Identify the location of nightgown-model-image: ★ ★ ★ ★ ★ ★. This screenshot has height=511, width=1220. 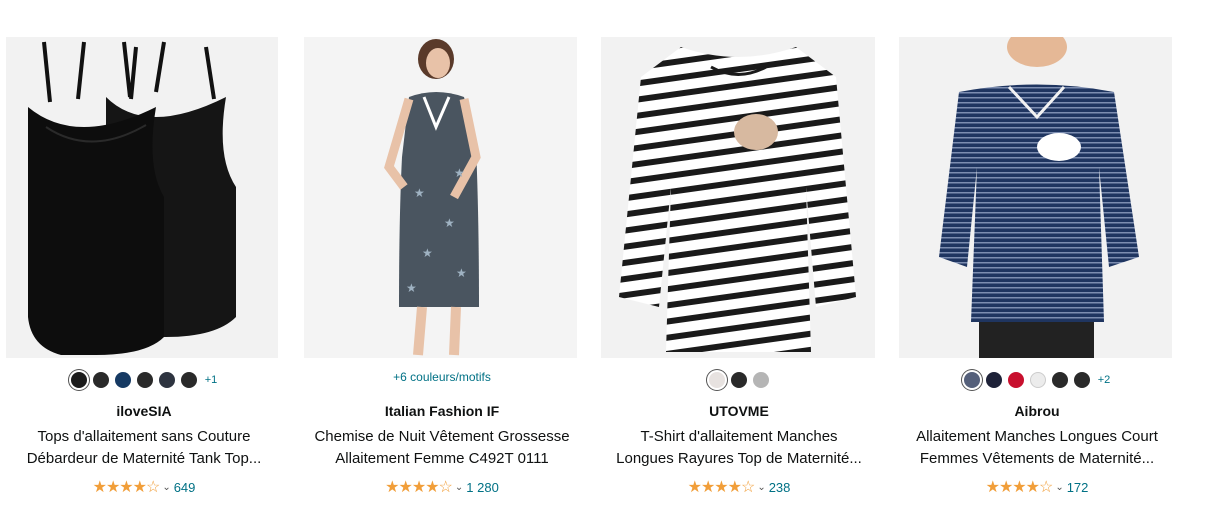
(440, 197).